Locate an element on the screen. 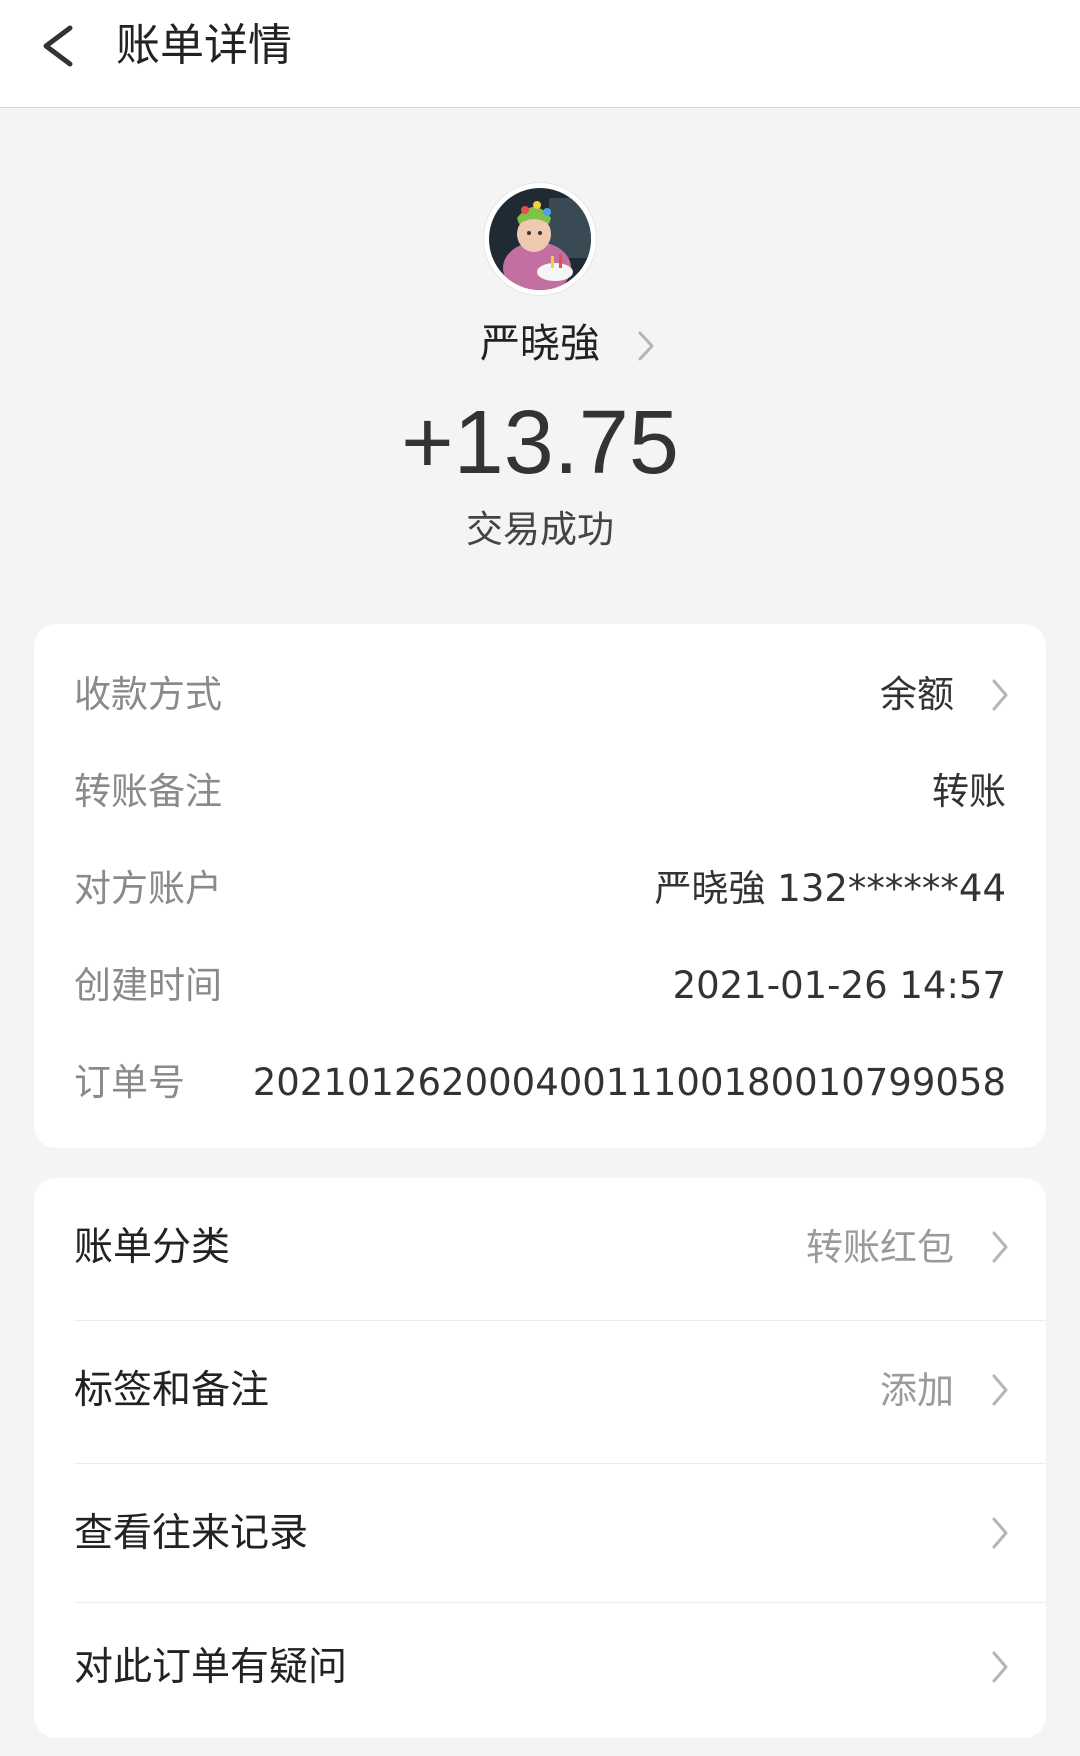 The image size is (1080, 1756). action-row-bill-category: 账单分类 转账红包 is located at coordinates (540, 1248).